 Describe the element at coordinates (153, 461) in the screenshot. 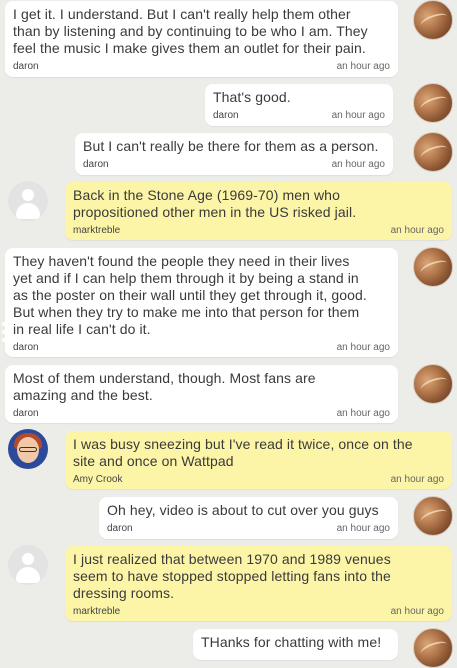

I see `message-text: site and once on Wattpad` at that location.